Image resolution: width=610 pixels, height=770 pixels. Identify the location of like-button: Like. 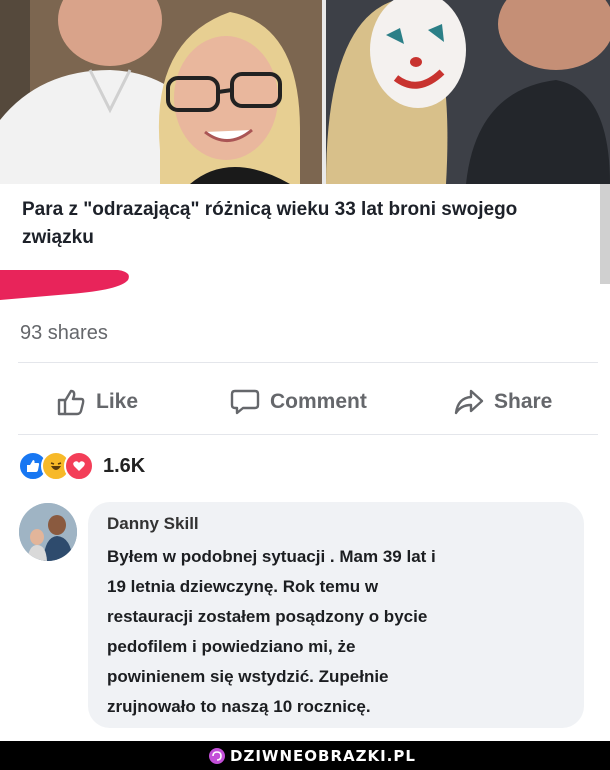
(97, 402).